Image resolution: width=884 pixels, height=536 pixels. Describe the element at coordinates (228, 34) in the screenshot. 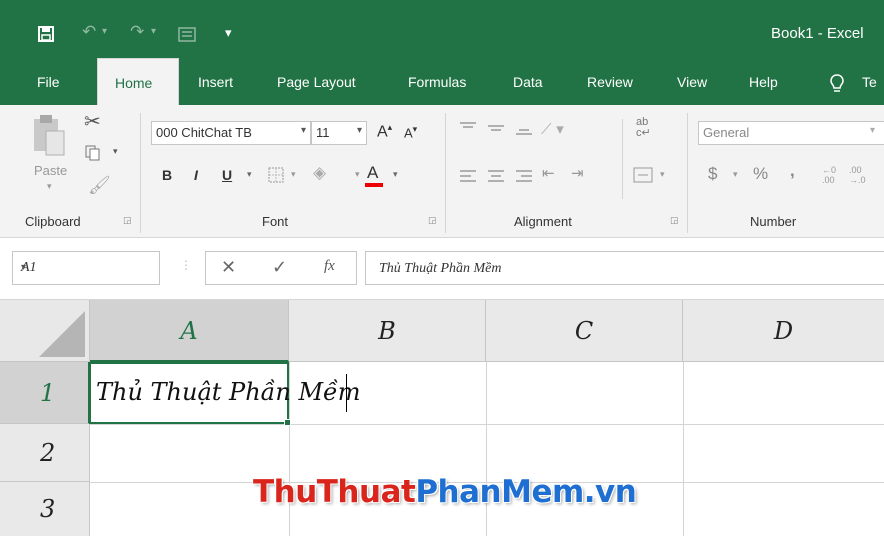

I see `customize-qat-icon: ▾` at that location.